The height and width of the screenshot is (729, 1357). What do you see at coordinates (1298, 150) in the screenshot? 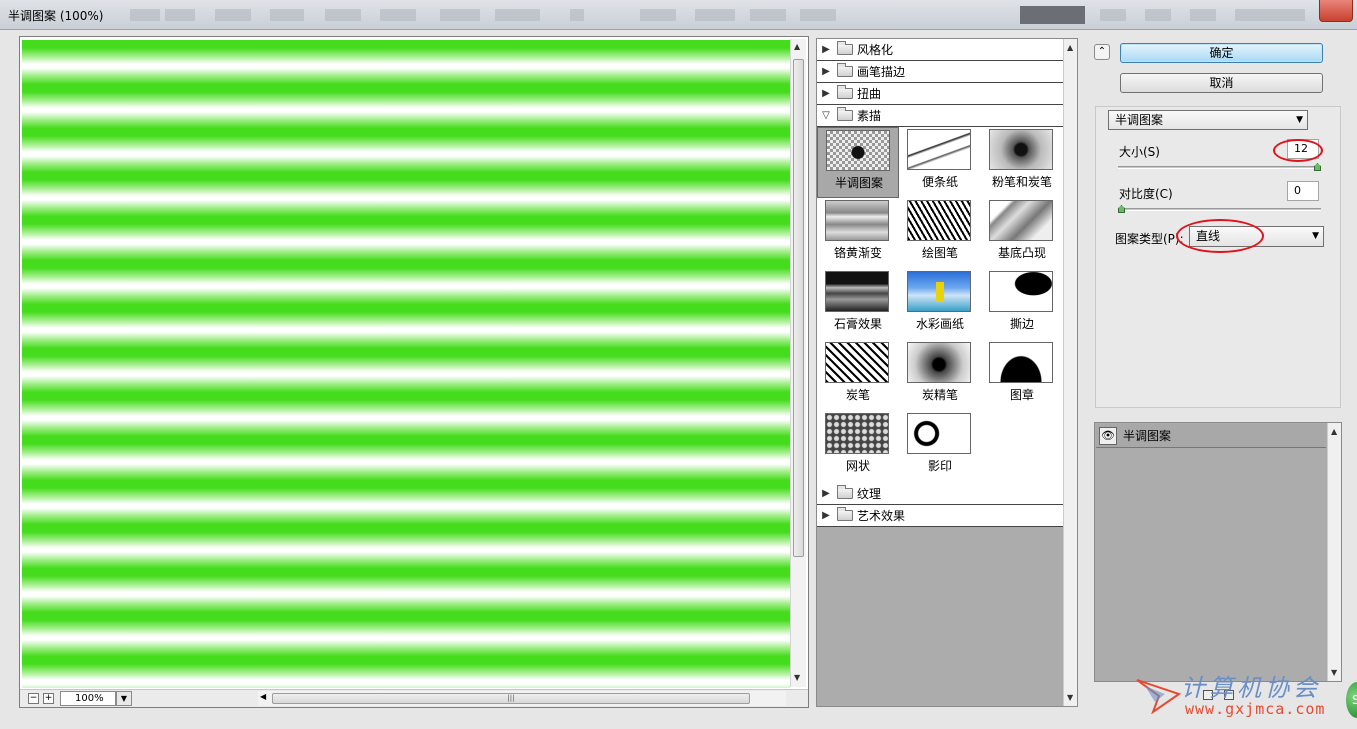
I see `size-highlight-circle` at bounding box center [1298, 150].